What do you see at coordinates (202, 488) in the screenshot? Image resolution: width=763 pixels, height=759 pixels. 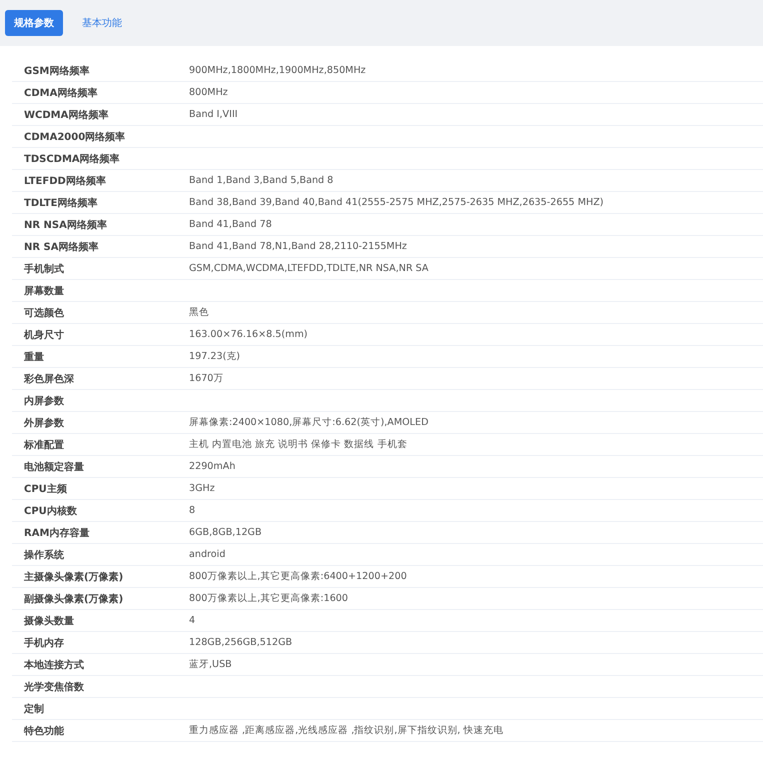 I see `spec-value: 3GHz` at bounding box center [202, 488].